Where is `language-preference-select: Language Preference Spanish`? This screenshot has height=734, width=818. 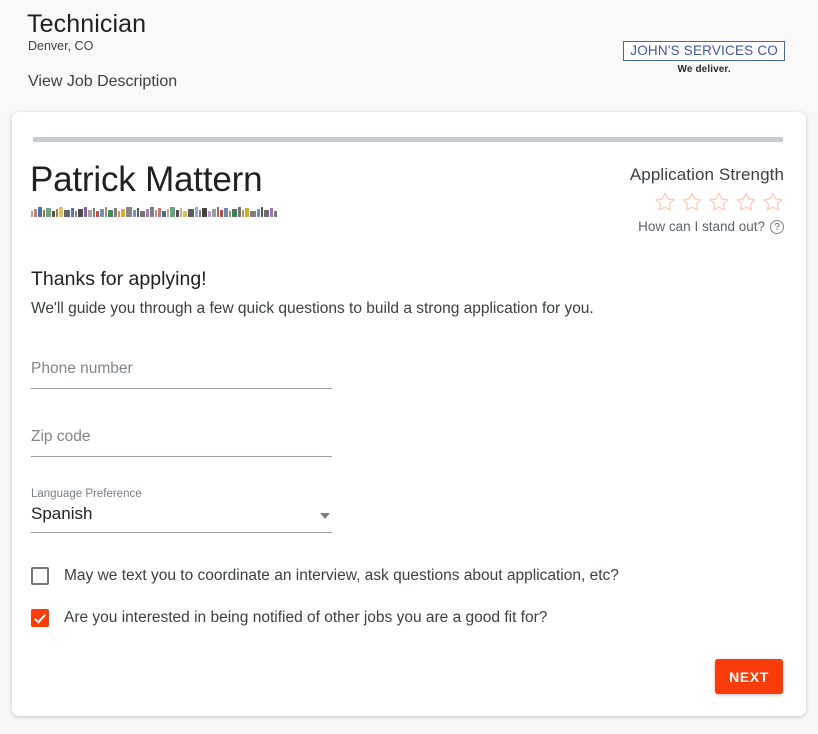
language-preference-select: Language Preference Spanish is located at coordinates (181, 510).